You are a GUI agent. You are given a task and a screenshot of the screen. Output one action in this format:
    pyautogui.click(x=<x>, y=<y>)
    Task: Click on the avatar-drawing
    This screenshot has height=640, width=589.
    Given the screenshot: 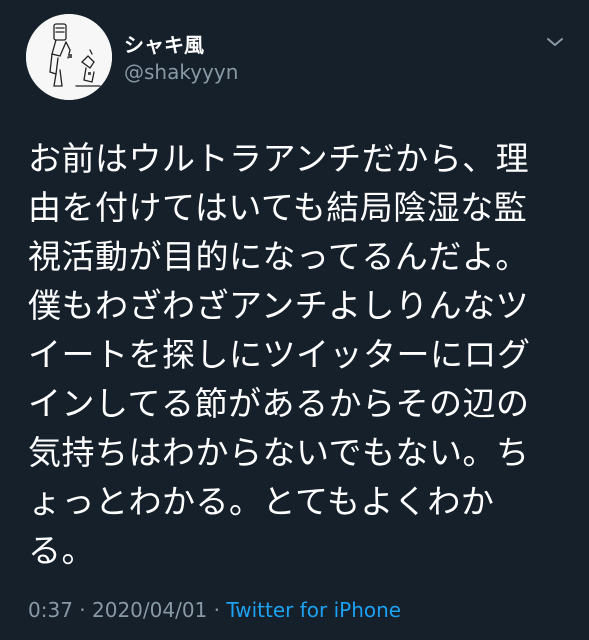 What is the action you would take?
    pyautogui.click(x=69, y=57)
    